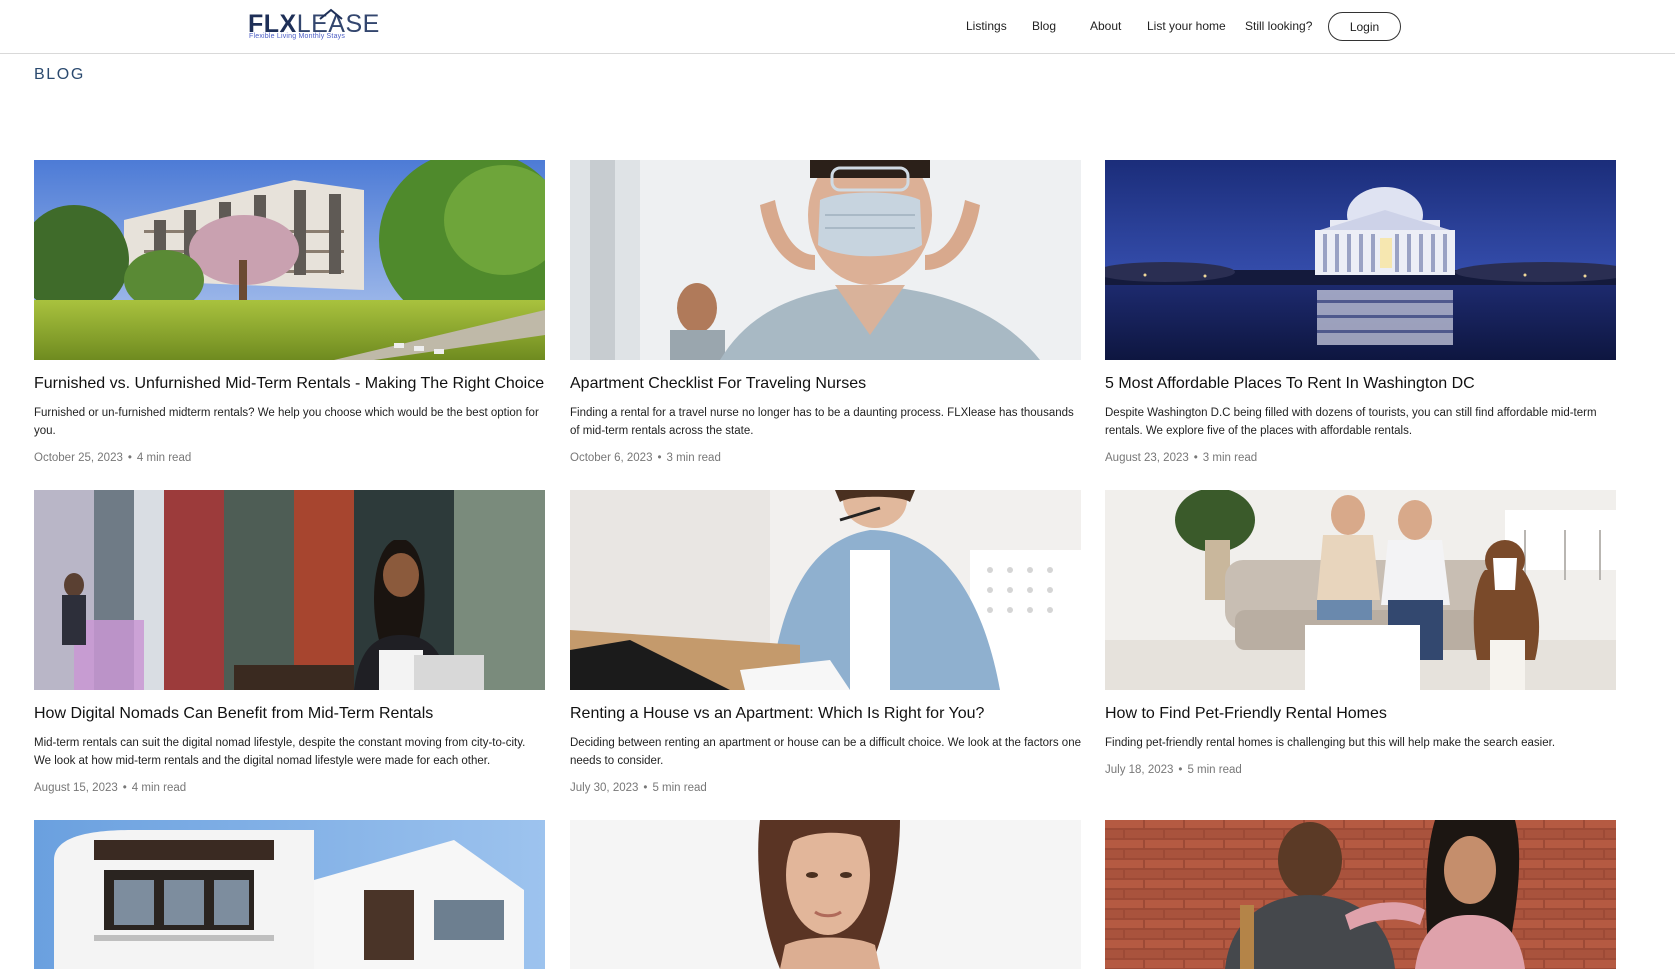 Image resolution: width=1675 pixels, height=969 pixels. I want to click on nav-still-looking: Still looking?, so click(1278, 26).